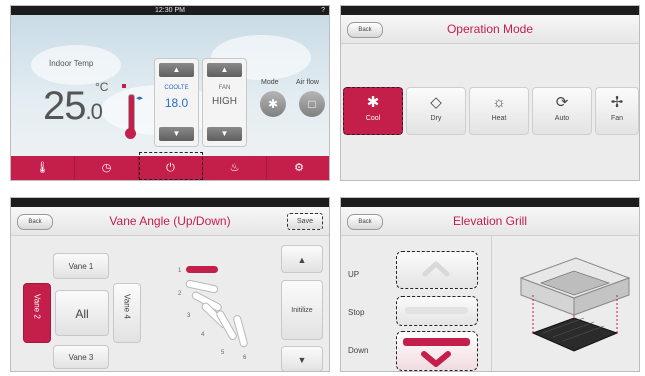 Image resolution: width=645 pixels, height=376 pixels. What do you see at coordinates (124, 86) in the screenshot?
I see `current-temp-marker` at bounding box center [124, 86].